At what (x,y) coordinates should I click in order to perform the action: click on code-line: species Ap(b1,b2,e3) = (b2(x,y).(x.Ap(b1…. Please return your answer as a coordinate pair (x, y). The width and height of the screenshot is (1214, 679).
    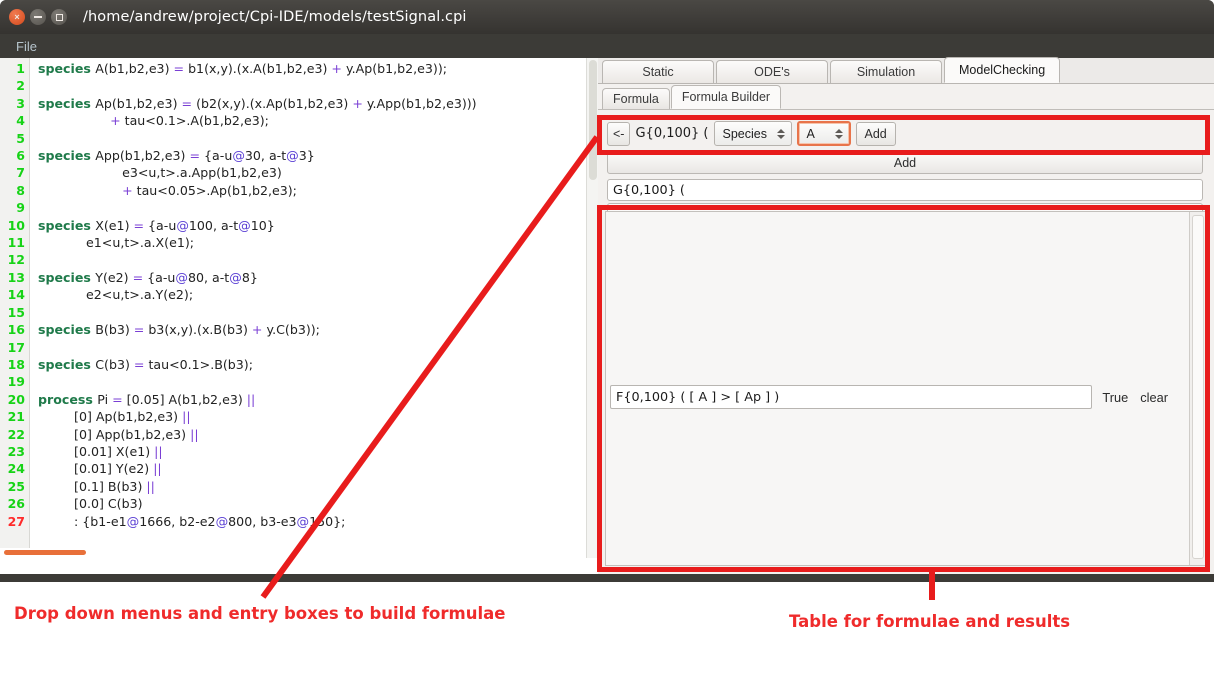
    Looking at the image, I should click on (312, 103).